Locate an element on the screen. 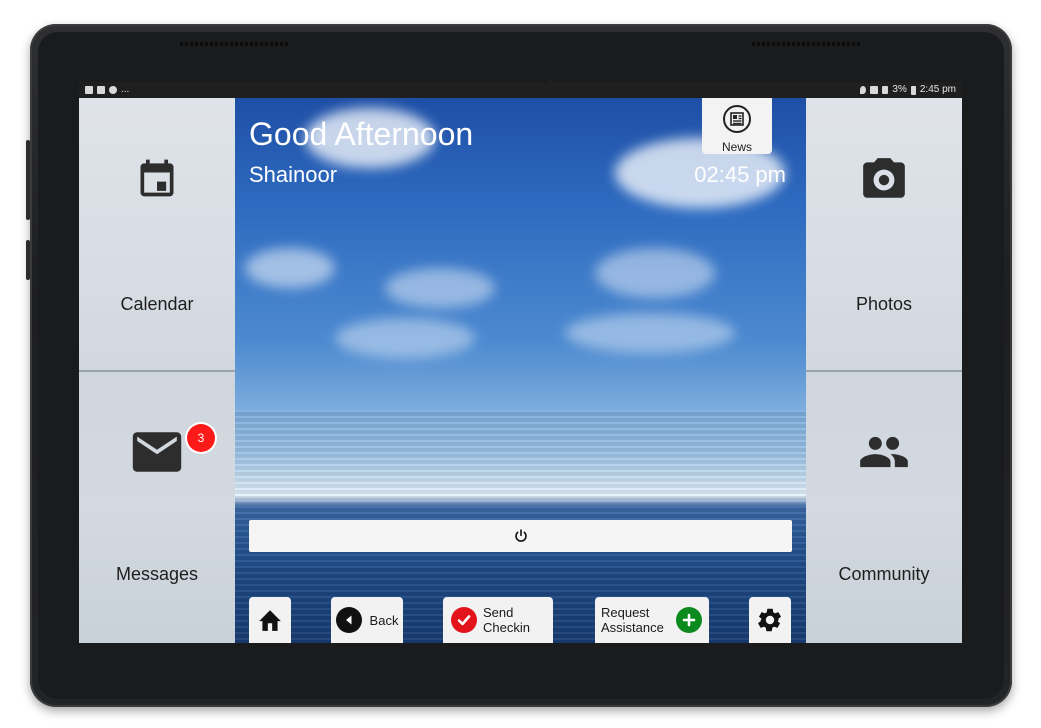 The image size is (1041, 728). request-assistance-line2: Assistance is located at coordinates (632, 627).